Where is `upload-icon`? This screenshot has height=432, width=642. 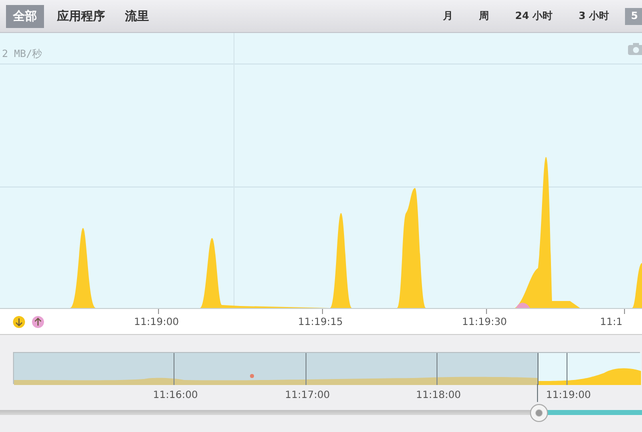 upload-icon is located at coordinates (38, 322).